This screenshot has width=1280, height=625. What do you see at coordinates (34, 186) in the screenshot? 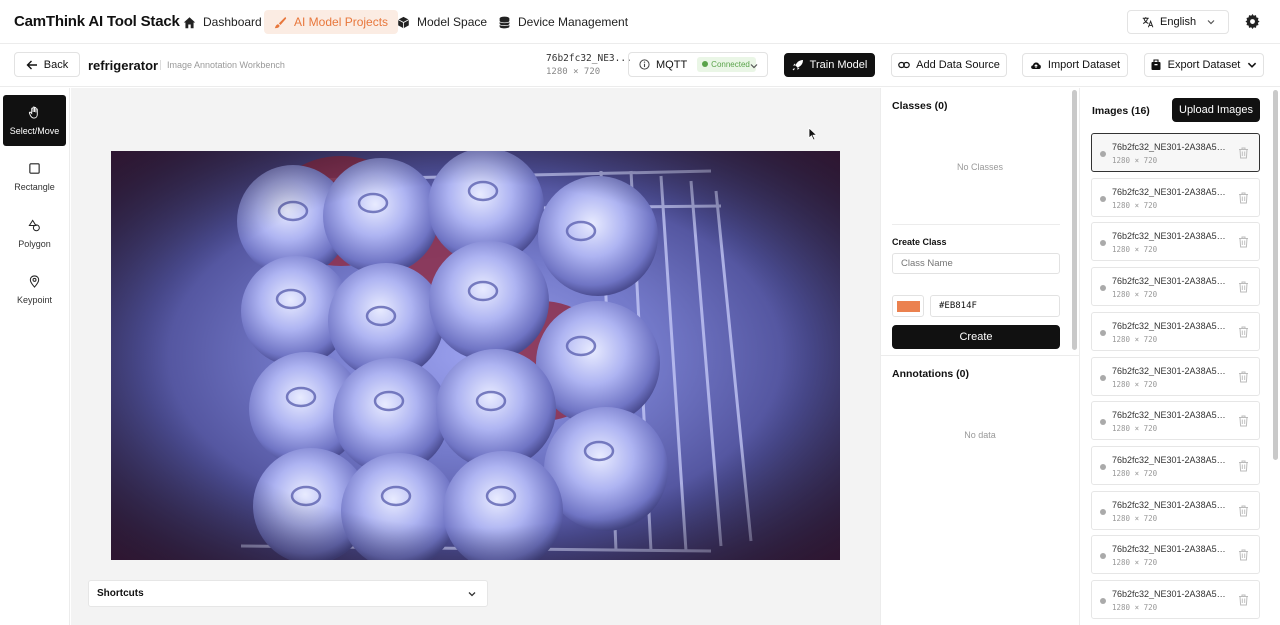
I see `tool-rectangle-label: Rectangle` at bounding box center [34, 186].